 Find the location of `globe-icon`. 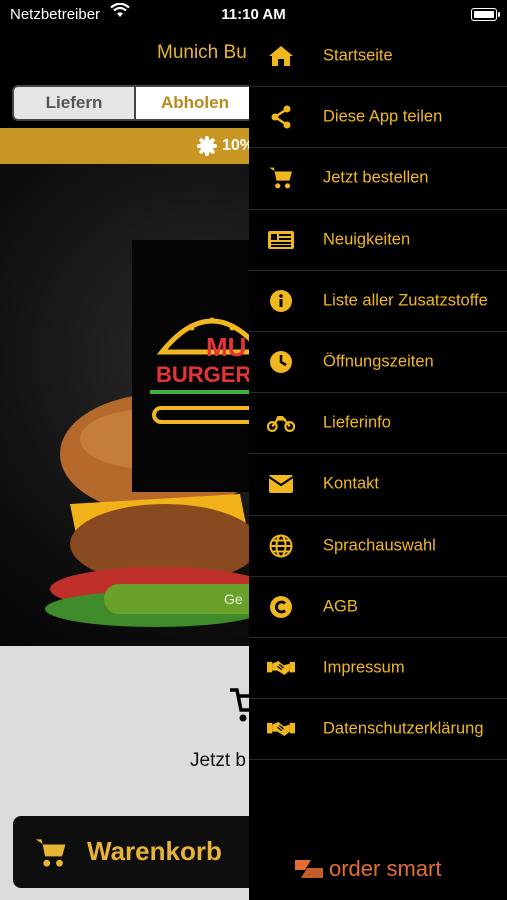

globe-icon is located at coordinates (281, 546).